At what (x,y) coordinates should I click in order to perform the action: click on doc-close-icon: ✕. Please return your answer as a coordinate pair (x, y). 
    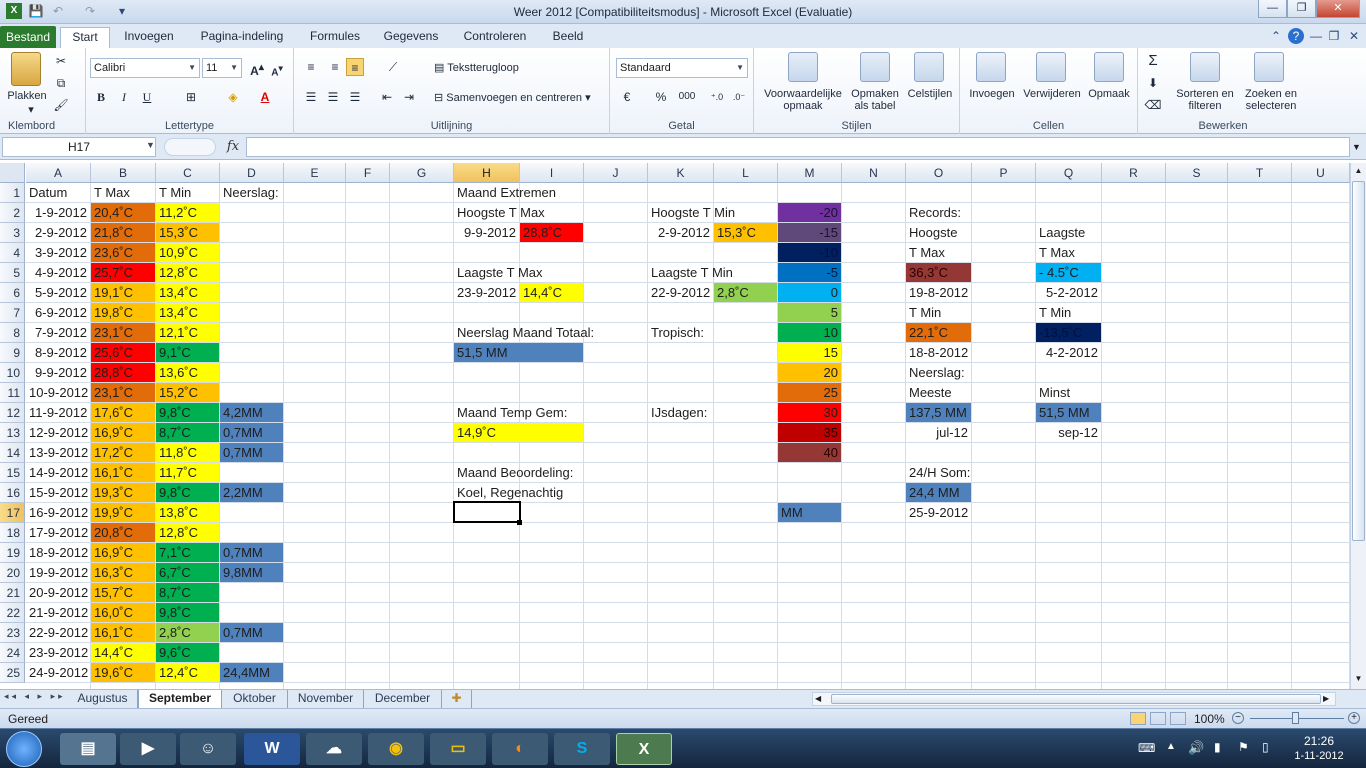
    Looking at the image, I should click on (1354, 36).